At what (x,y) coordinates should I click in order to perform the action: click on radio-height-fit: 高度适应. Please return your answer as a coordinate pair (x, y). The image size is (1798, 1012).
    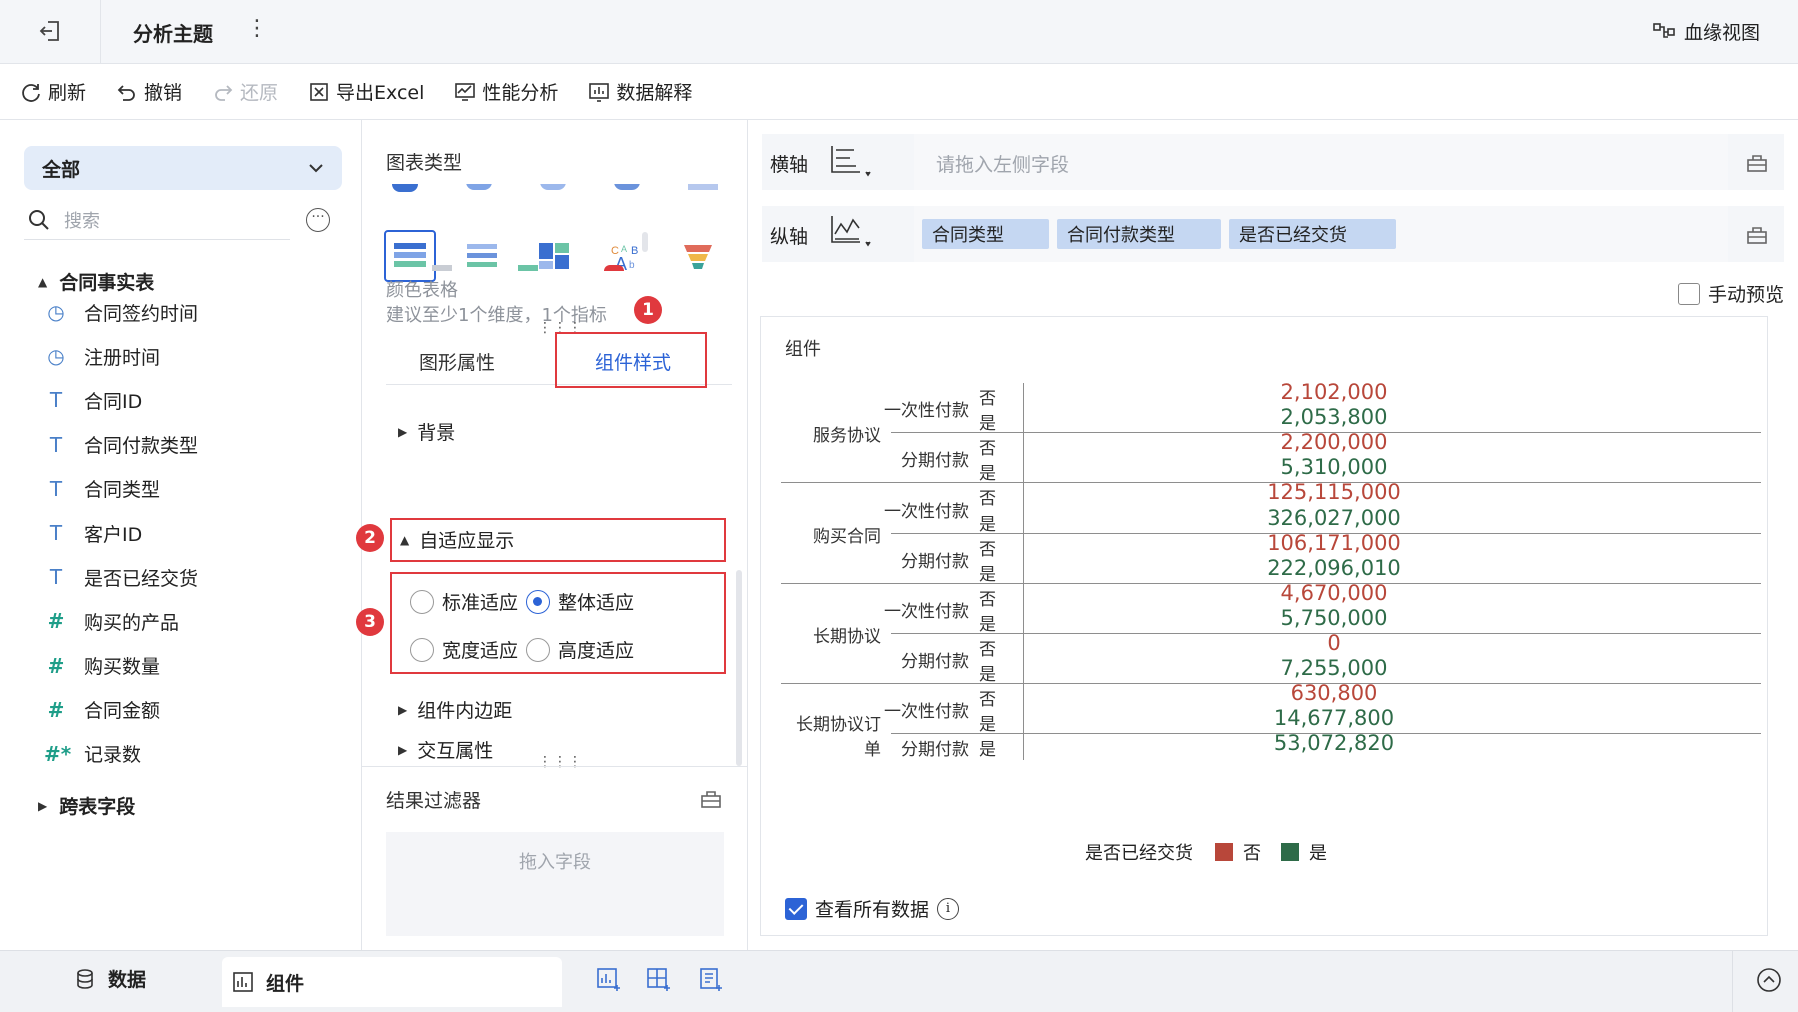
    Looking at the image, I should click on (580, 649).